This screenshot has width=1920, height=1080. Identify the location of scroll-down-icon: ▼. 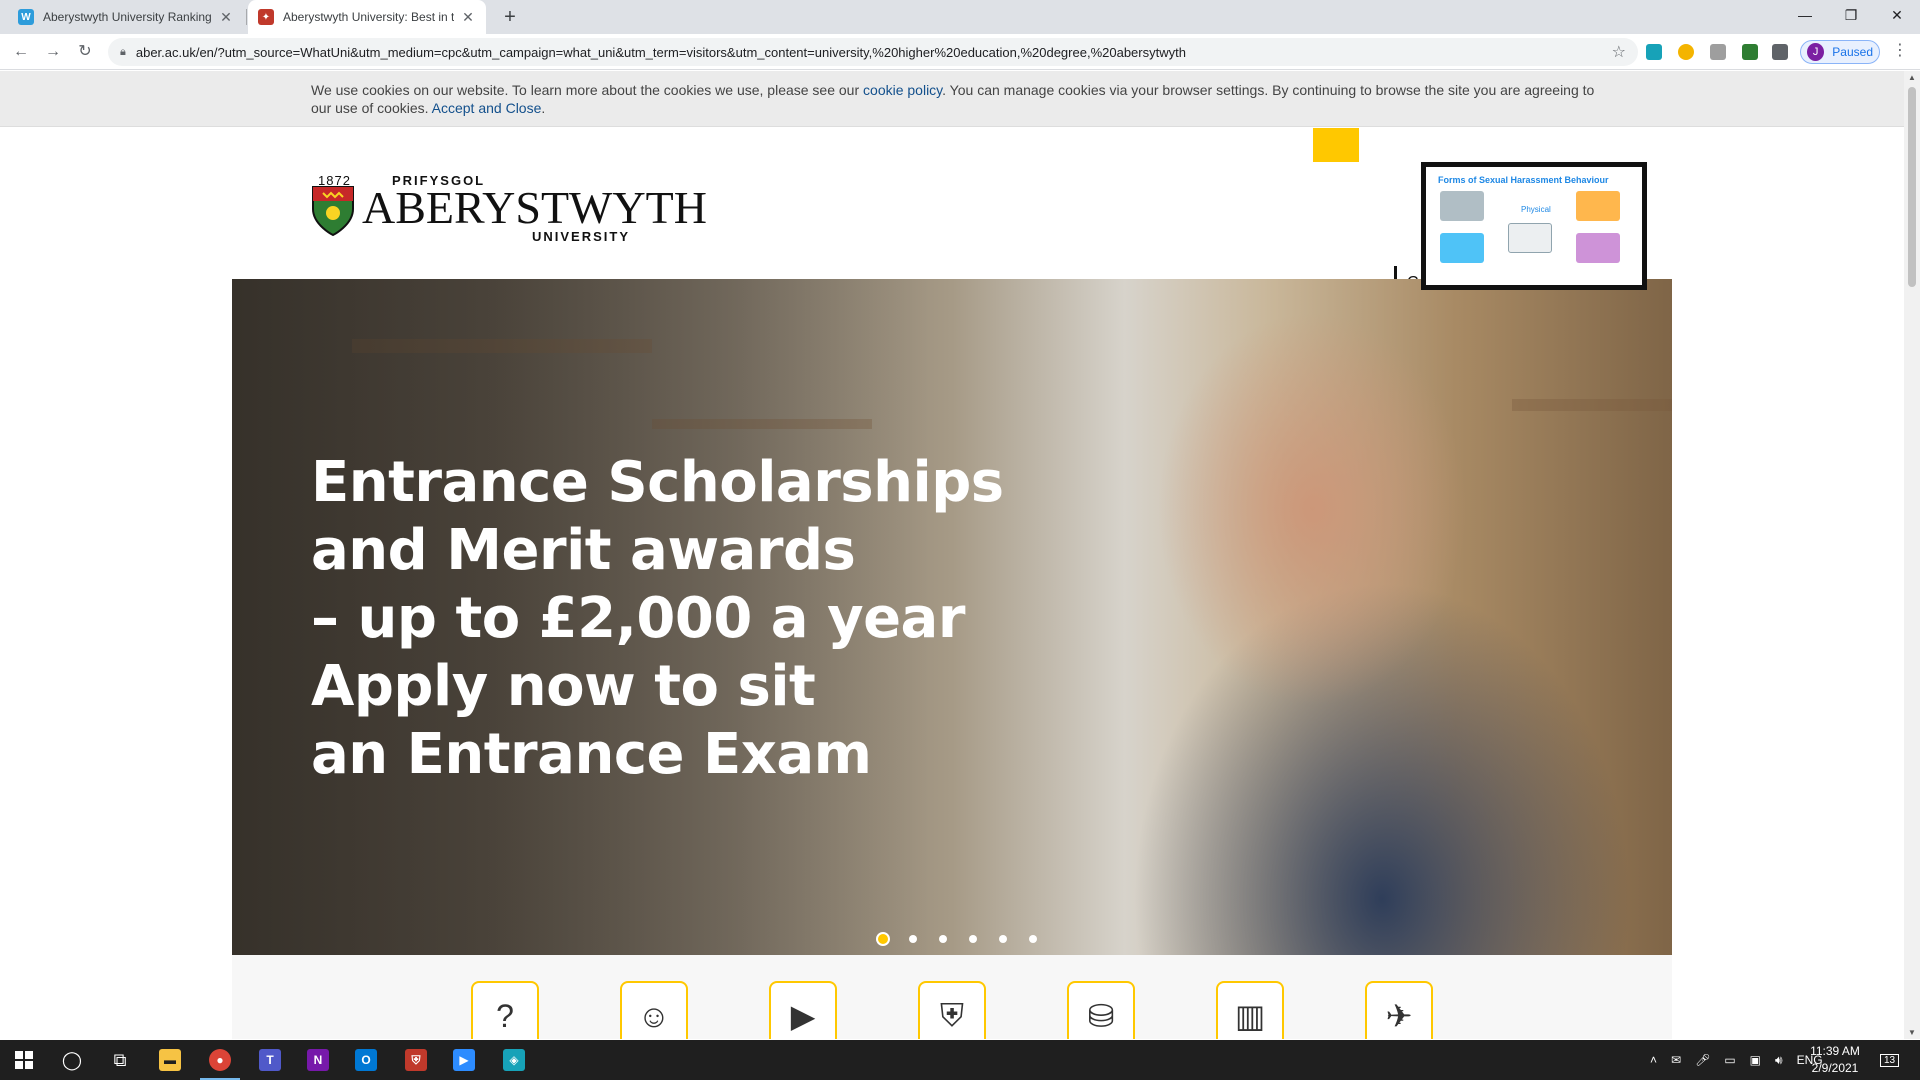
(1912, 1032).